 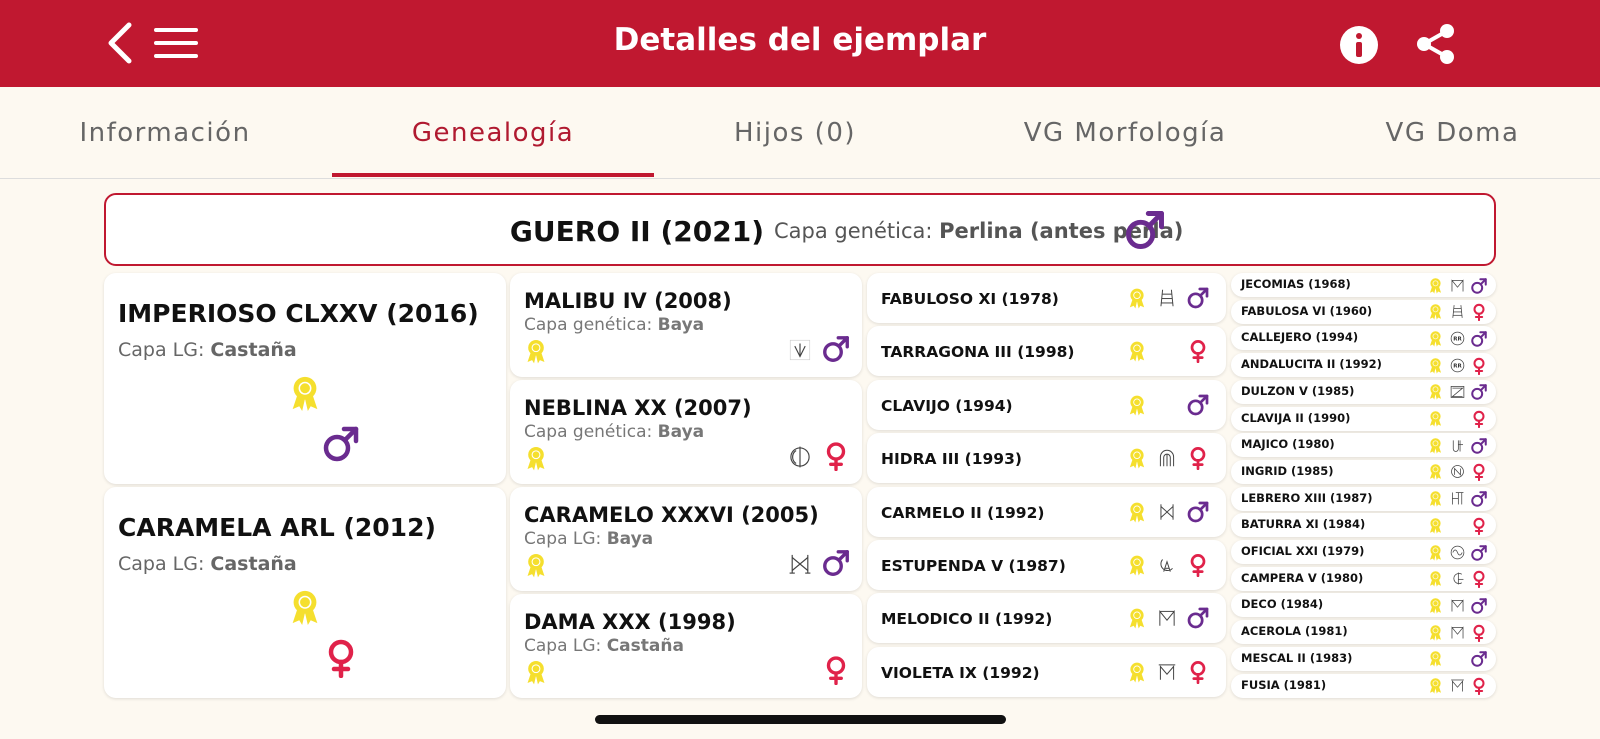 What do you see at coordinates (960, 672) in the screenshot?
I see `ancestor-name: VIOLETA IX (1992)` at bounding box center [960, 672].